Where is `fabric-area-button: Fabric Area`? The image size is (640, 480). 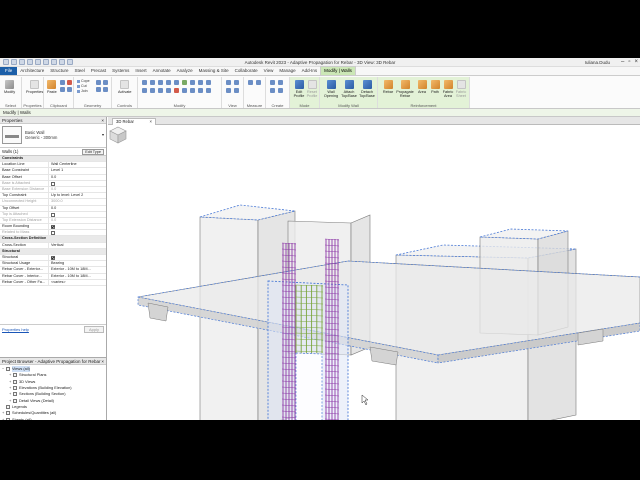
fabric-area-button: Fabric Area is located at coordinates (448, 89).